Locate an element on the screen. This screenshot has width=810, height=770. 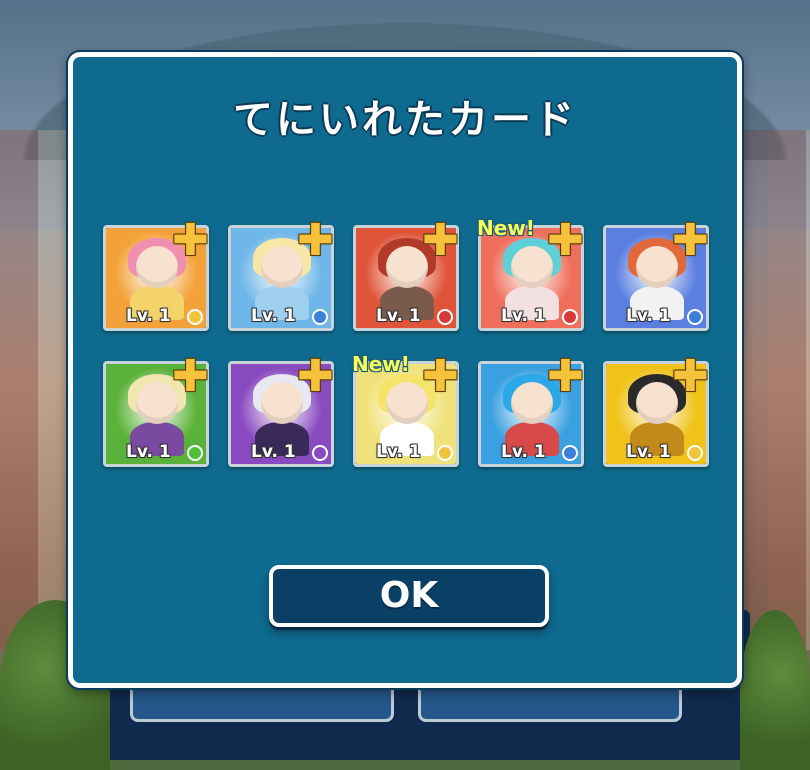
dialog-title: てにいれたカード is located at coordinates (405, 120).